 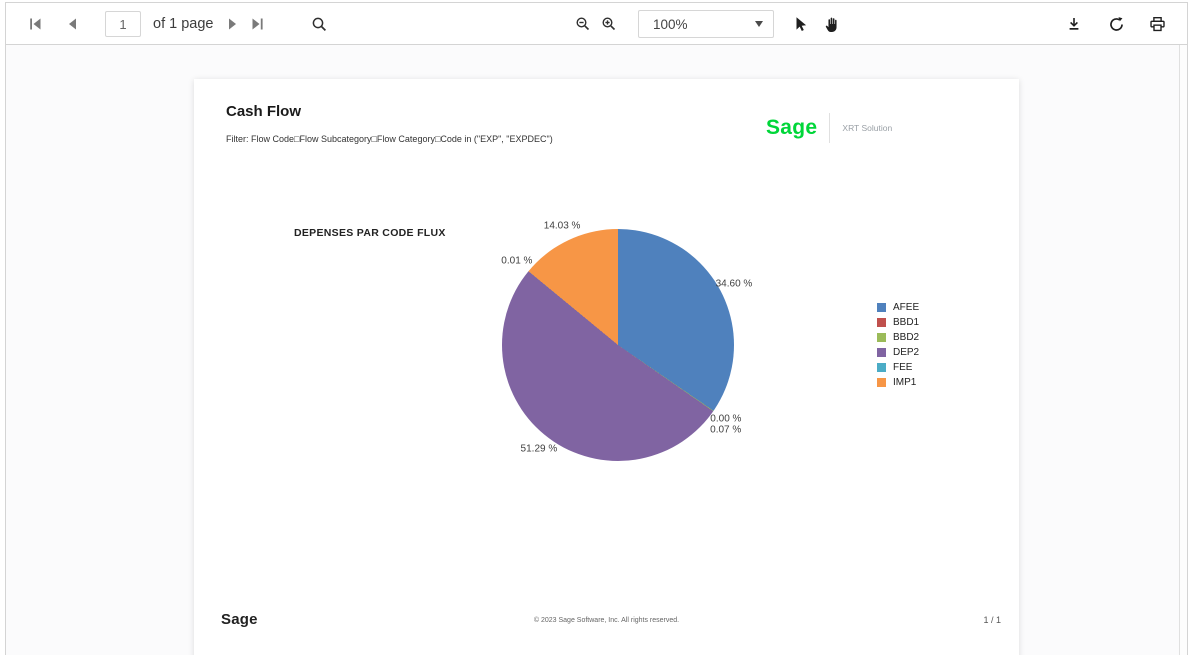 I want to click on pan-tool-button, so click(x=832, y=24).